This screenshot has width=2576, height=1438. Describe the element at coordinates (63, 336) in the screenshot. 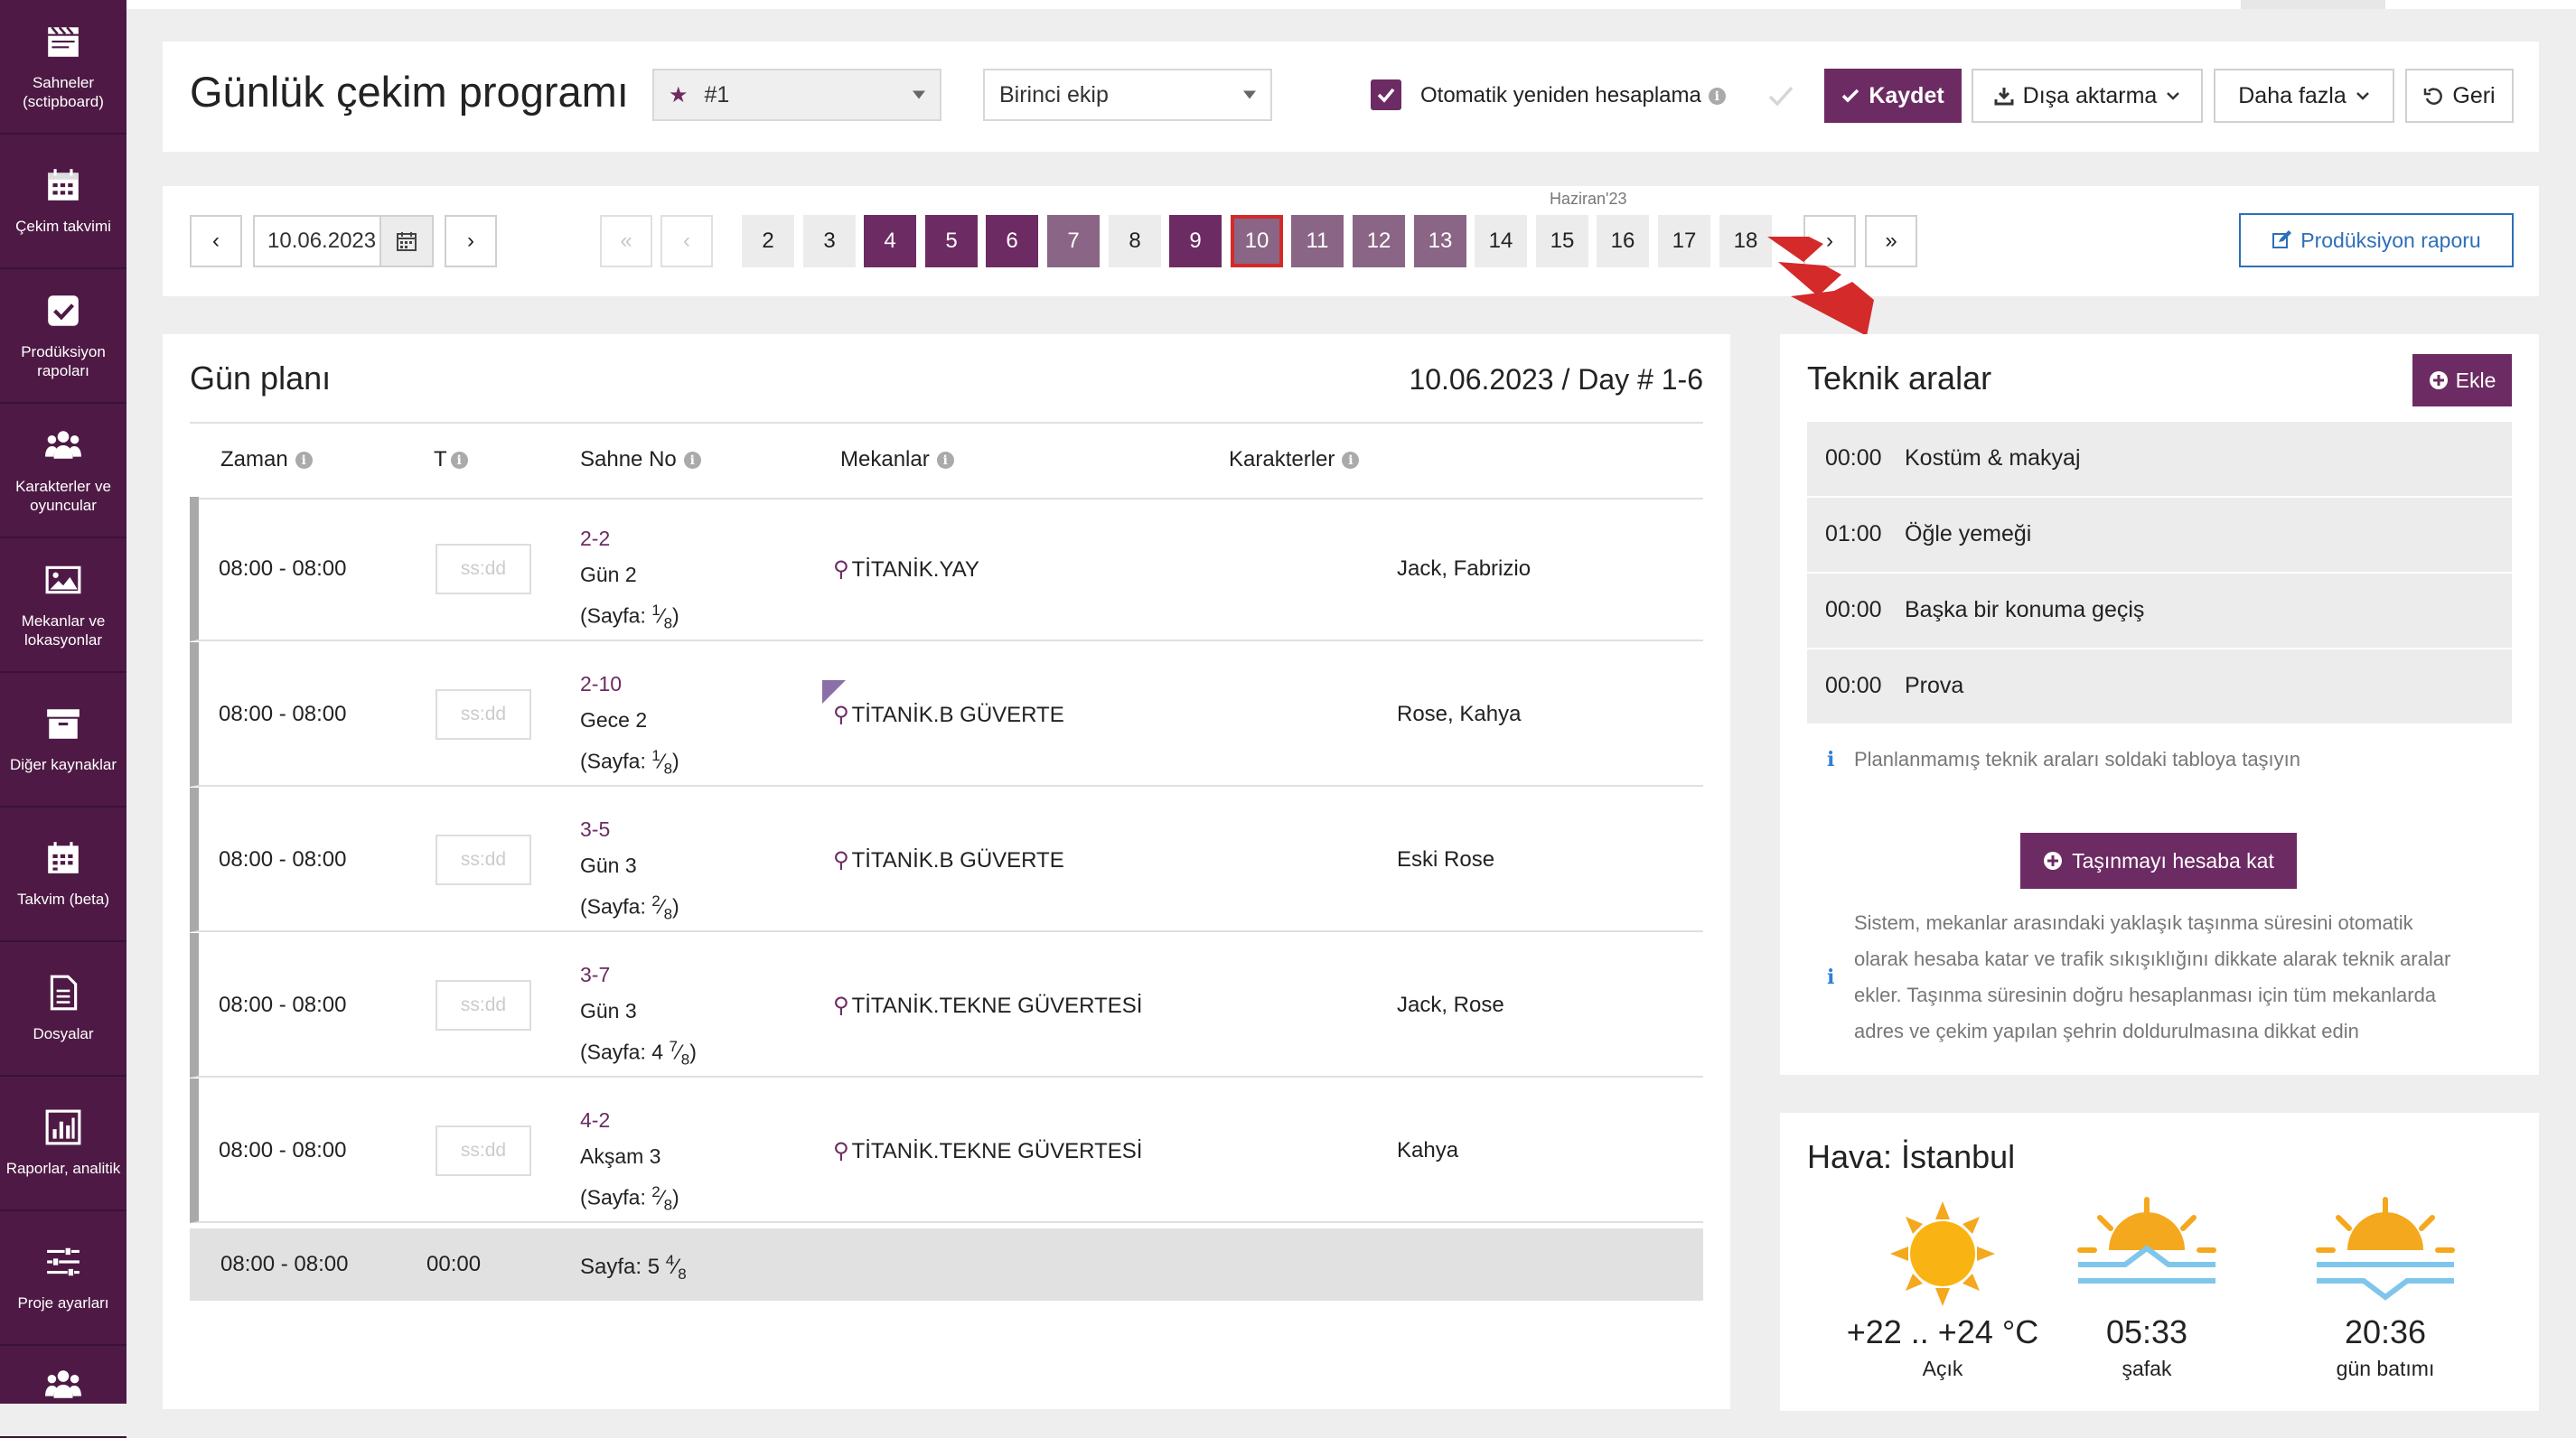

I see `sidebar-item-production-reports: Prodüksiyon rapoları` at that location.